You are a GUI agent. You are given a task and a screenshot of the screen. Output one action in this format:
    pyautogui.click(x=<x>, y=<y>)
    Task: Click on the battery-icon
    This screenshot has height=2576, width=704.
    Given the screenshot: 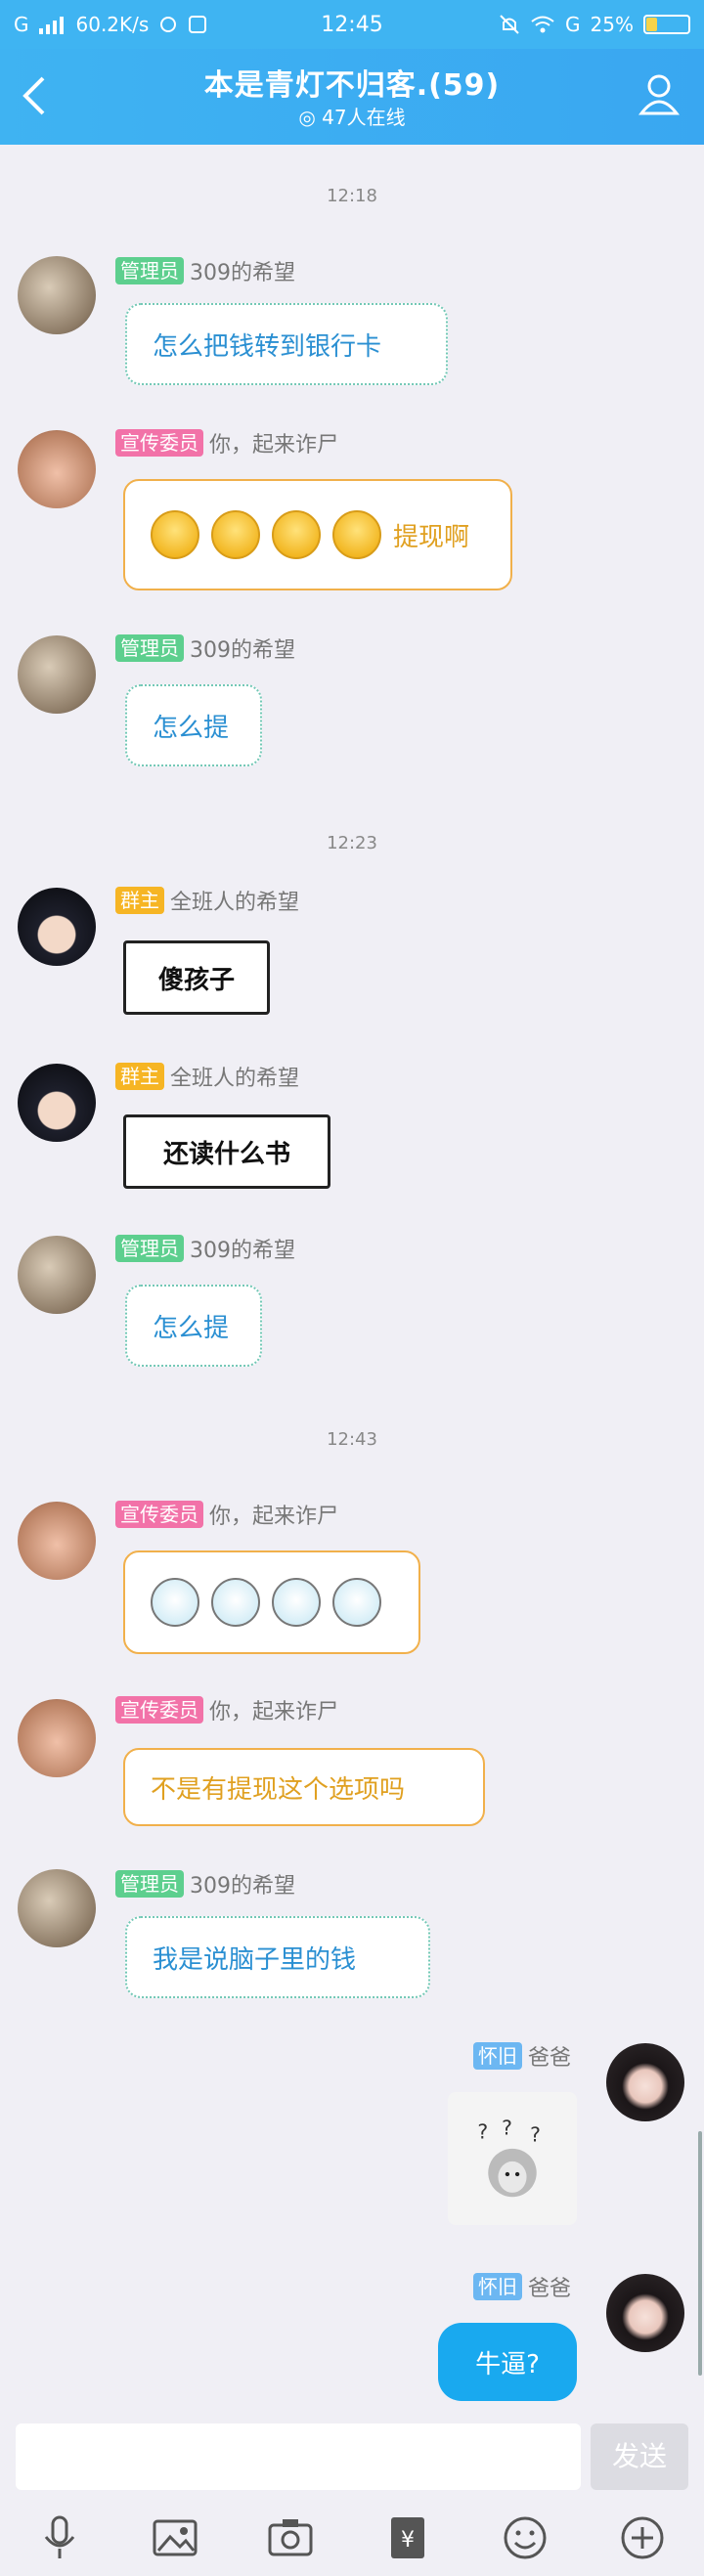 What is the action you would take?
    pyautogui.click(x=666, y=24)
    